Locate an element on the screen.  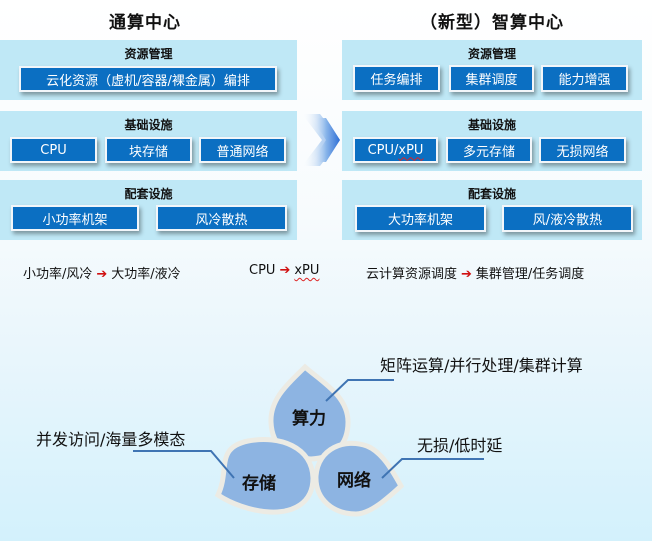
petal-storage-label: 存储 is located at coordinates (259, 483).